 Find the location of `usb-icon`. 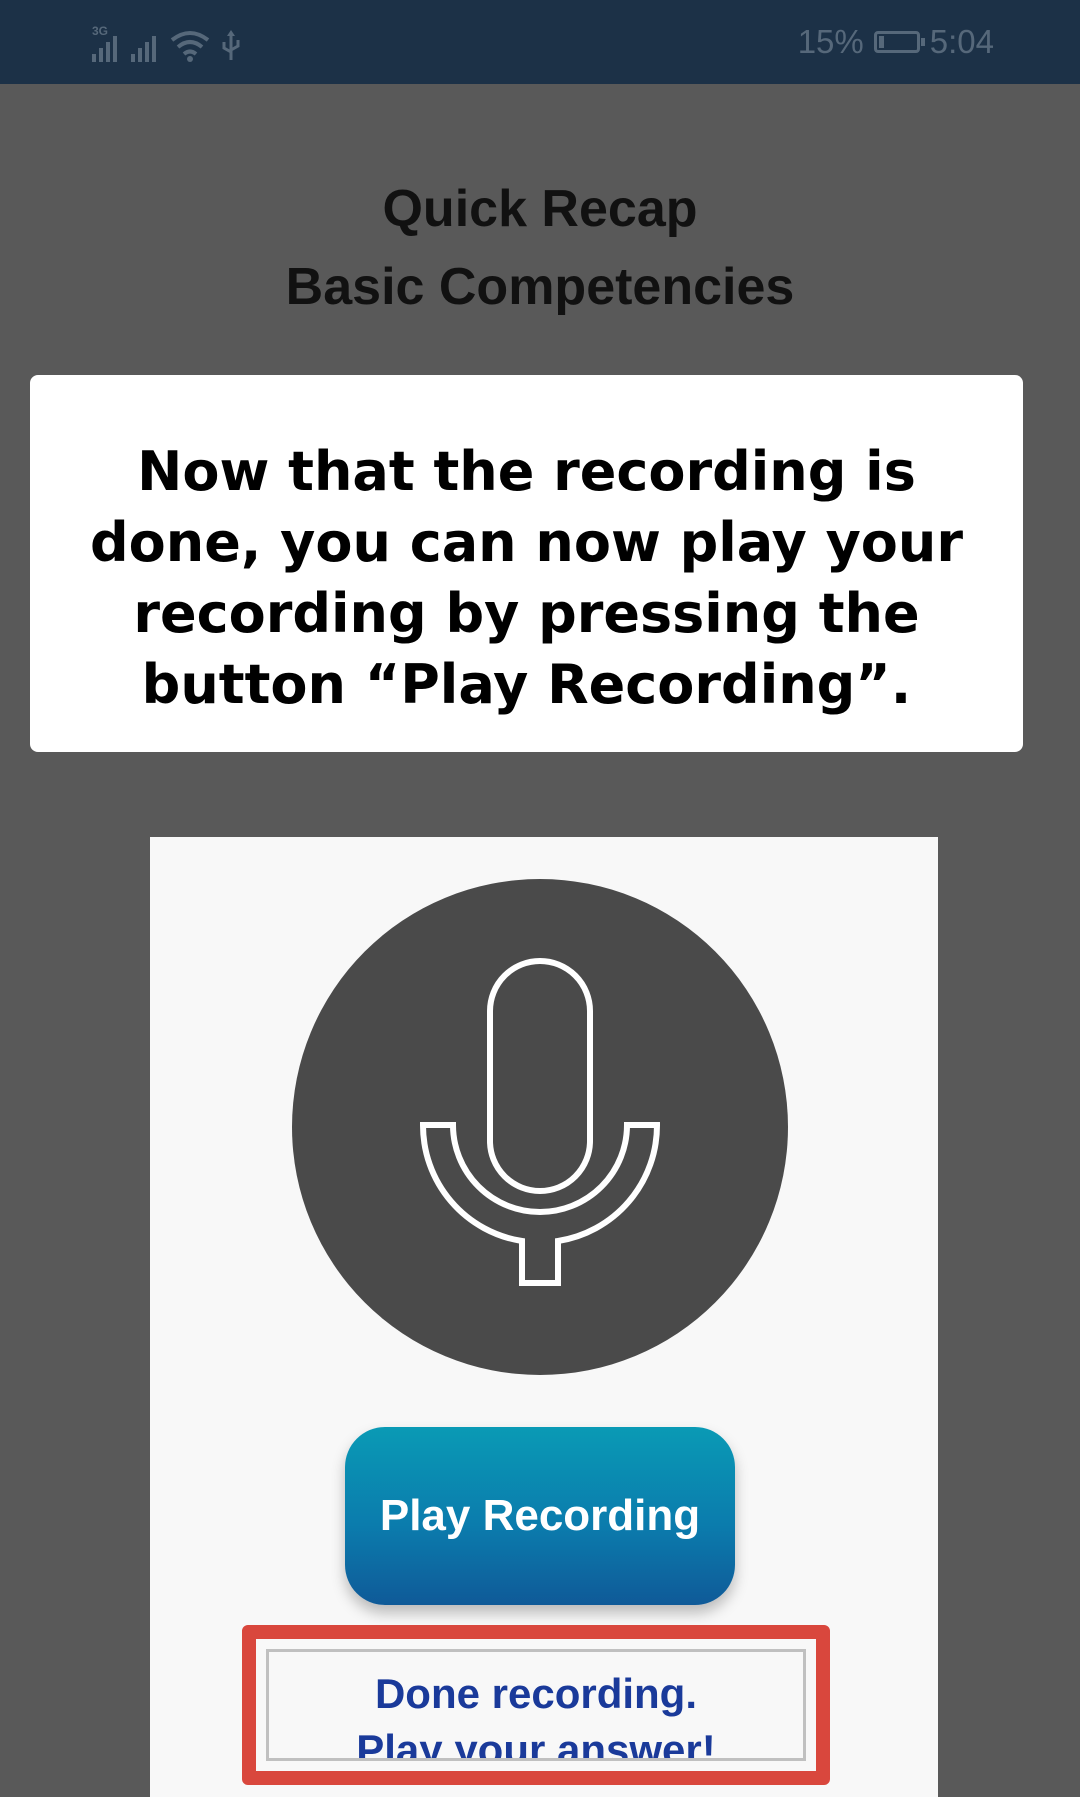

usb-icon is located at coordinates (231, 45).